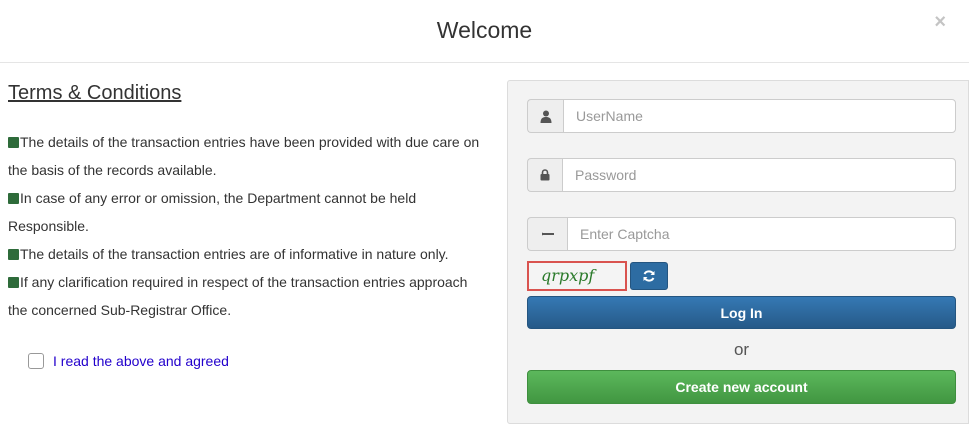  I want to click on username-input: UserName, so click(759, 116).